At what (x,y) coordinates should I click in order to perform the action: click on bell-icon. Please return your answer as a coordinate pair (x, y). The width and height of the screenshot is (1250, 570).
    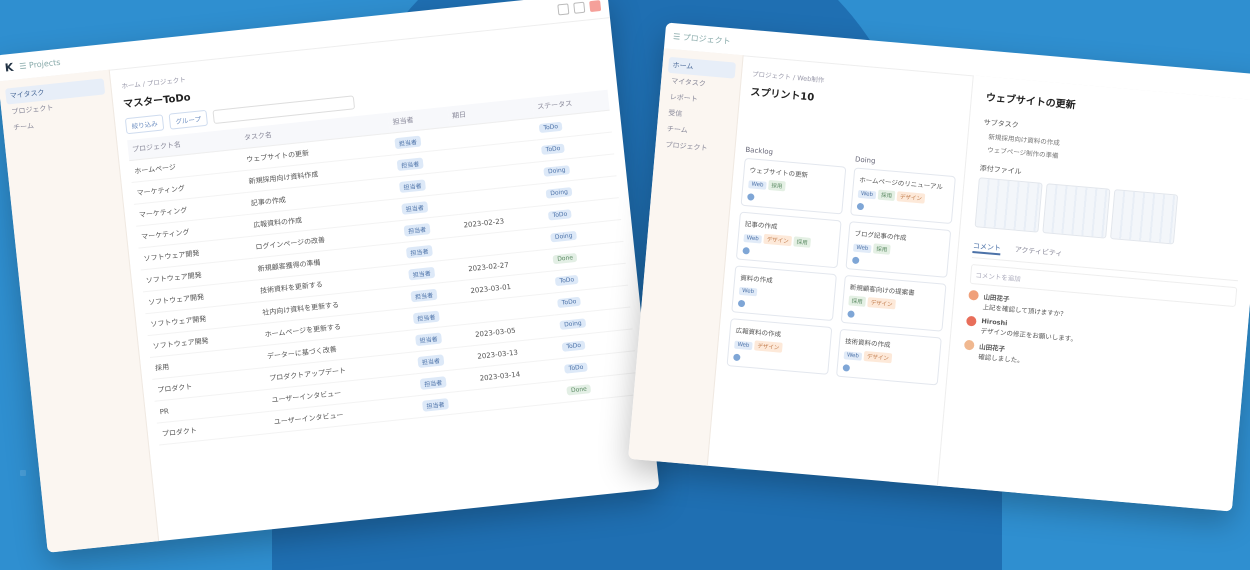
    Looking at the image, I should click on (579, 7).